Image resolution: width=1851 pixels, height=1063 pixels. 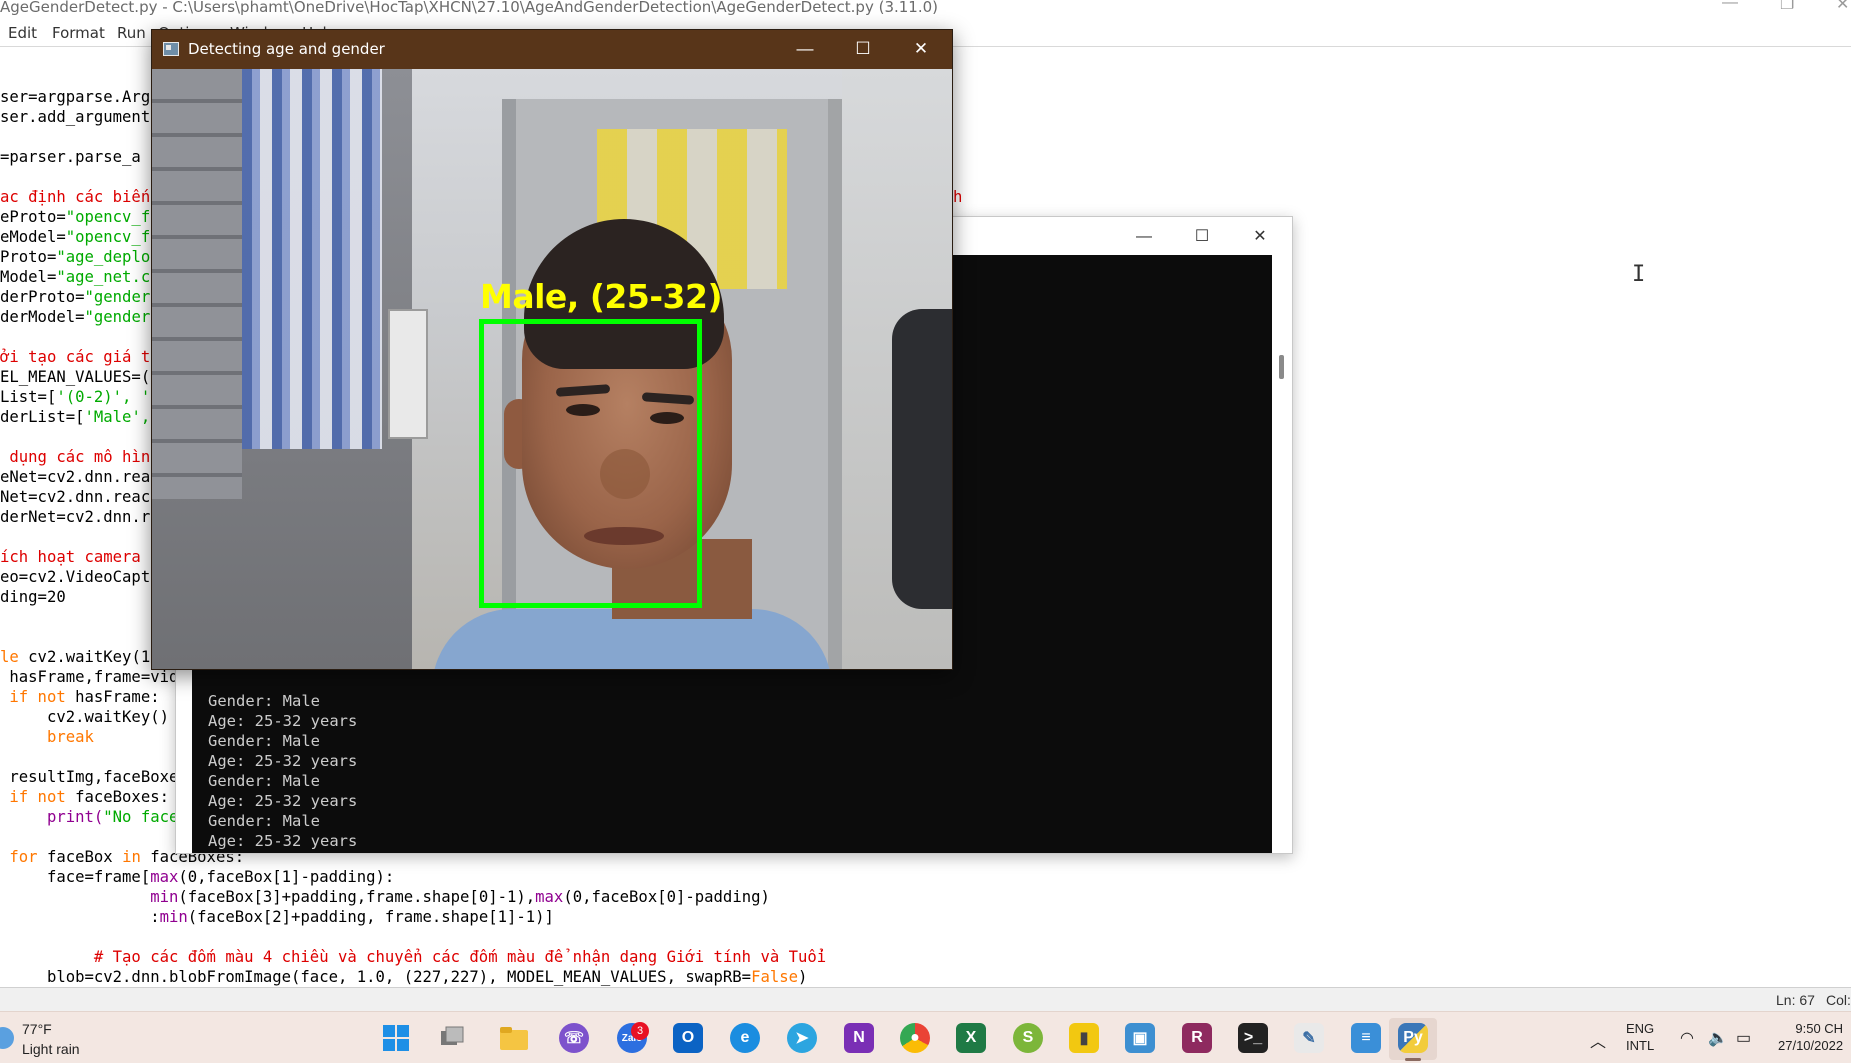 I want to click on code-comment-line: ởi tạo các giá t, so click(x=75, y=357).